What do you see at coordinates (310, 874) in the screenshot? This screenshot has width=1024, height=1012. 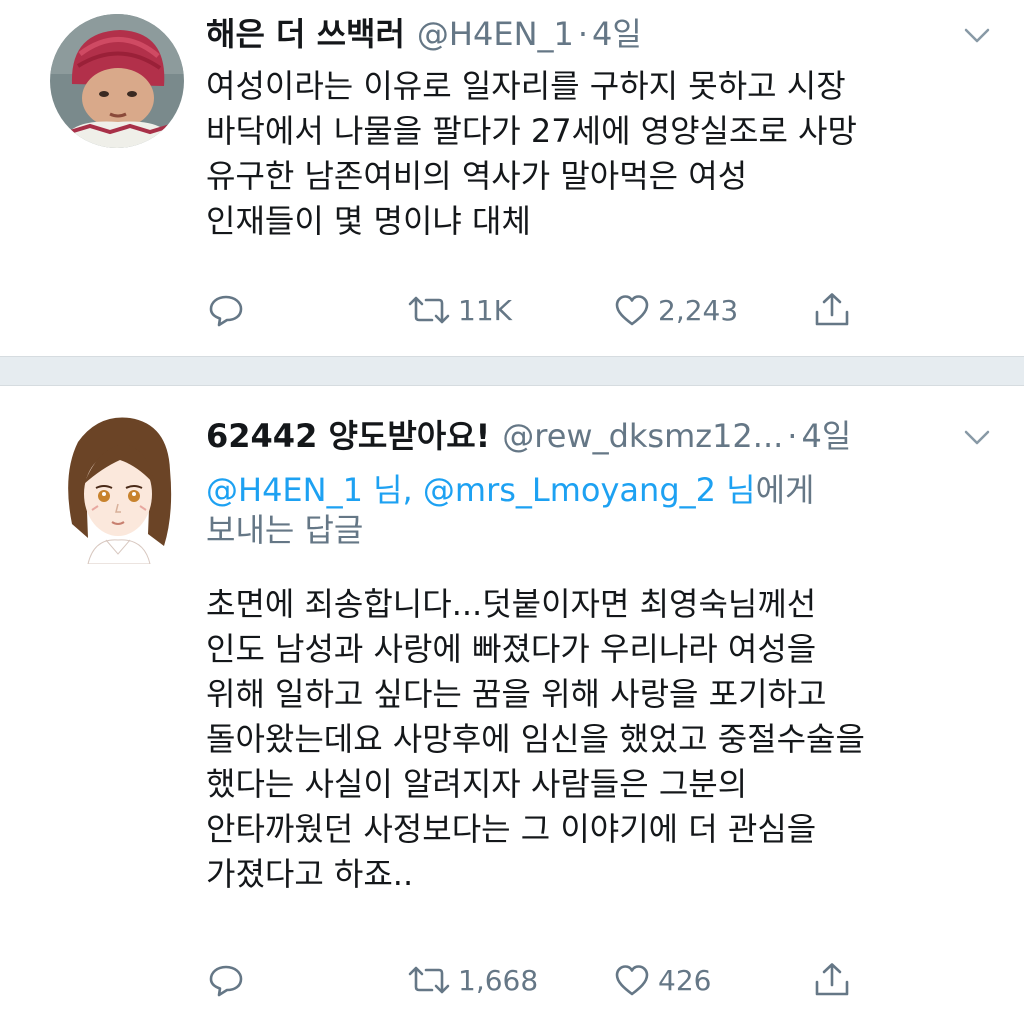 I see `tweet-text-line: 가졌다고 하죠..` at bounding box center [310, 874].